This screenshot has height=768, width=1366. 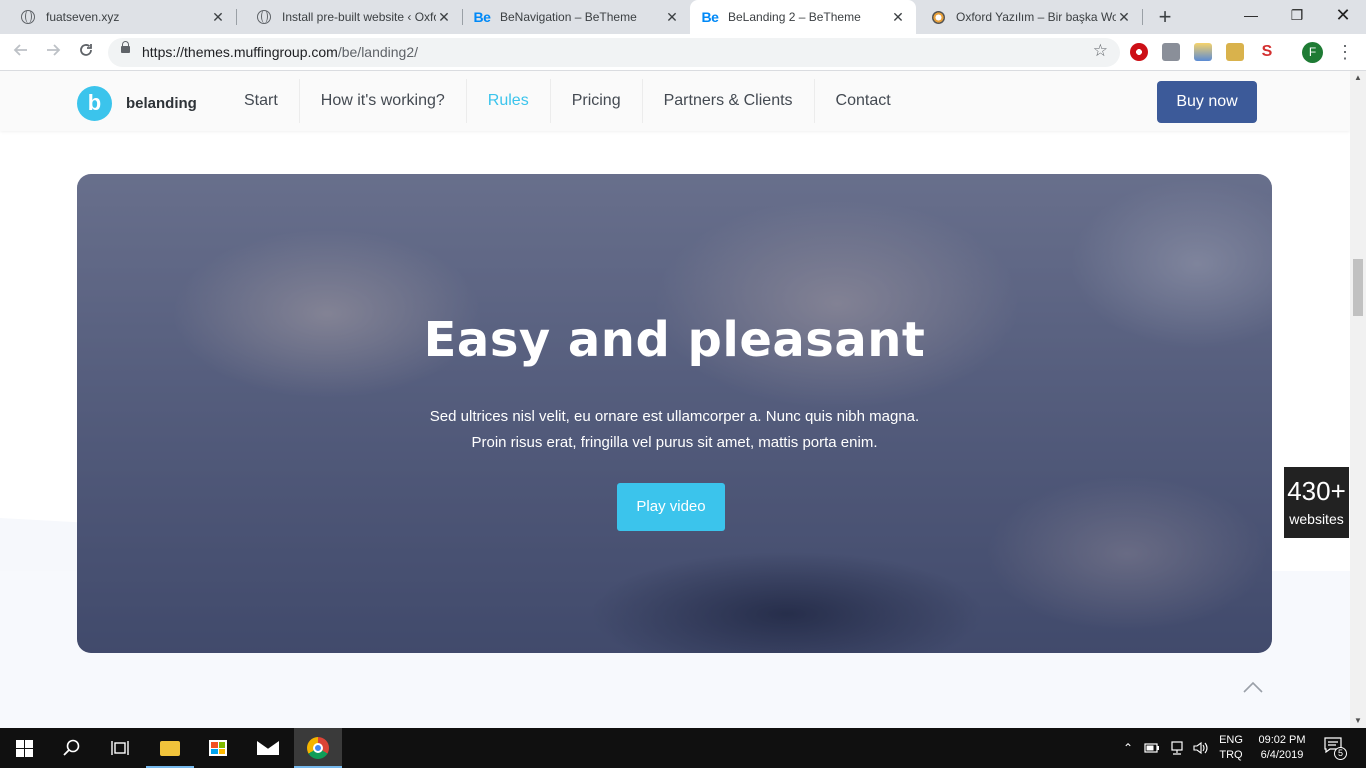 I want to click on hero-title: Easy and pleasant, so click(x=674, y=340).